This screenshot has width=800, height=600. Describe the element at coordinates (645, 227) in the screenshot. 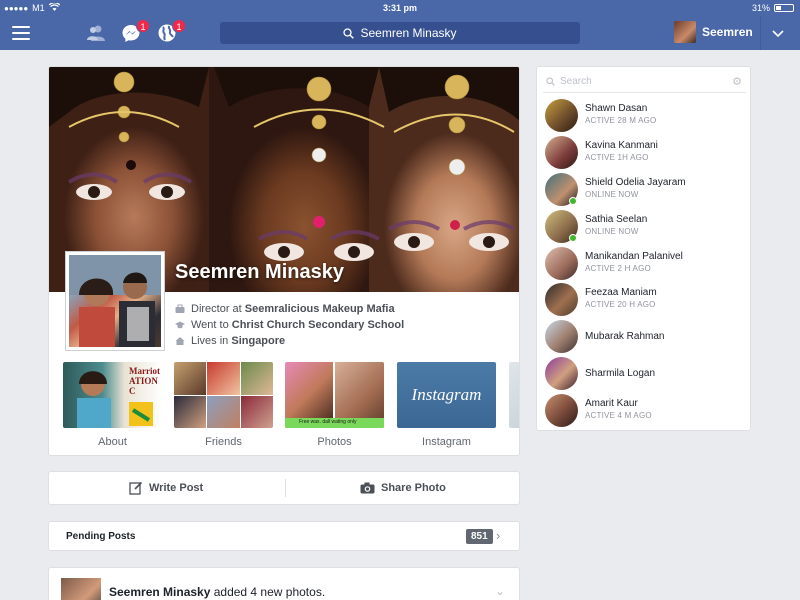

I see `chat-friend-row: Sathia Seelan ONLINE NOW` at that location.